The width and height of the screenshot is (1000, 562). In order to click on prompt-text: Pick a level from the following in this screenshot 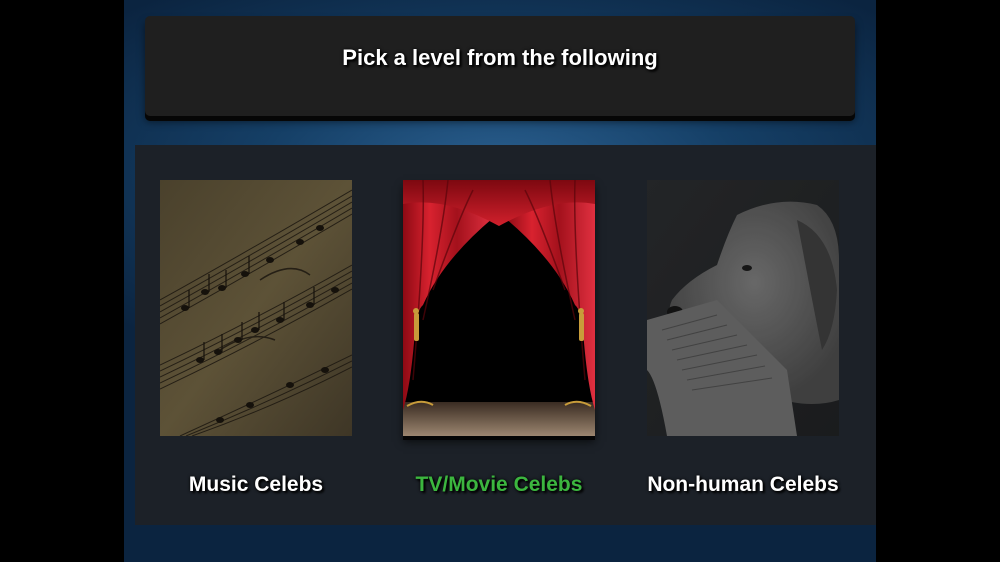, I will do `click(500, 57)`.